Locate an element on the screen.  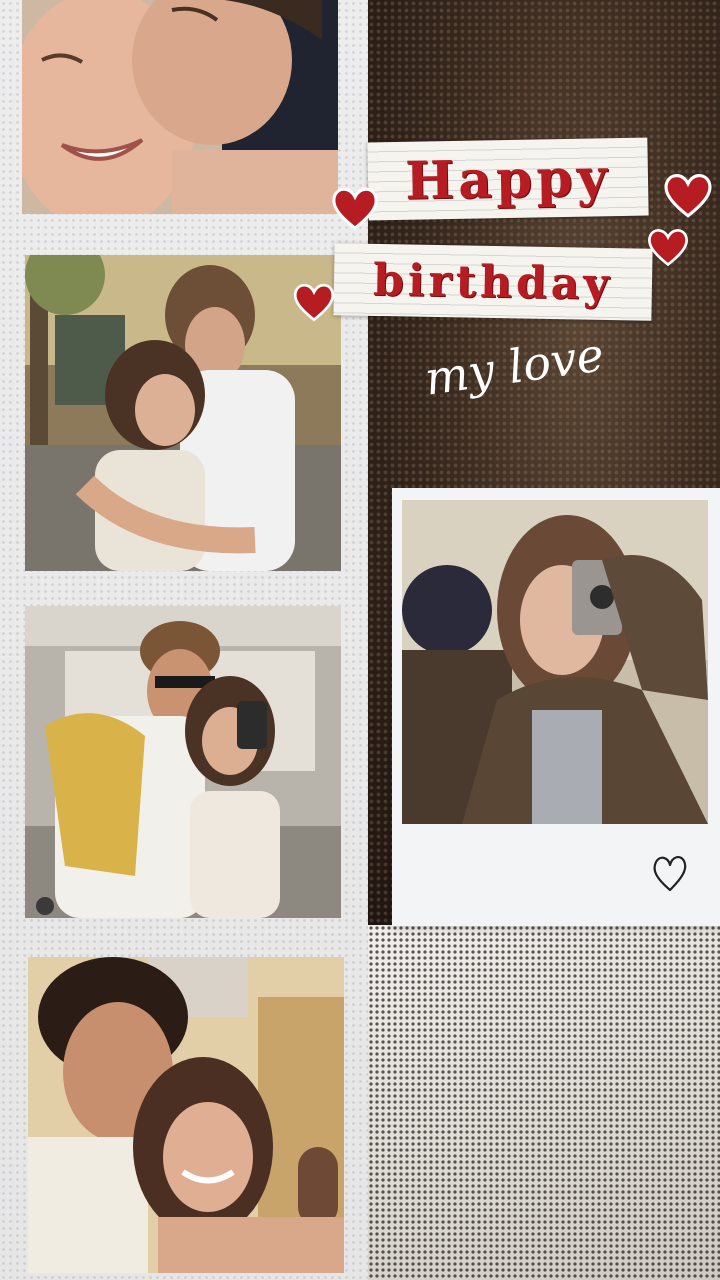
photo-selfie-balcony is located at coordinates (186, 1115).